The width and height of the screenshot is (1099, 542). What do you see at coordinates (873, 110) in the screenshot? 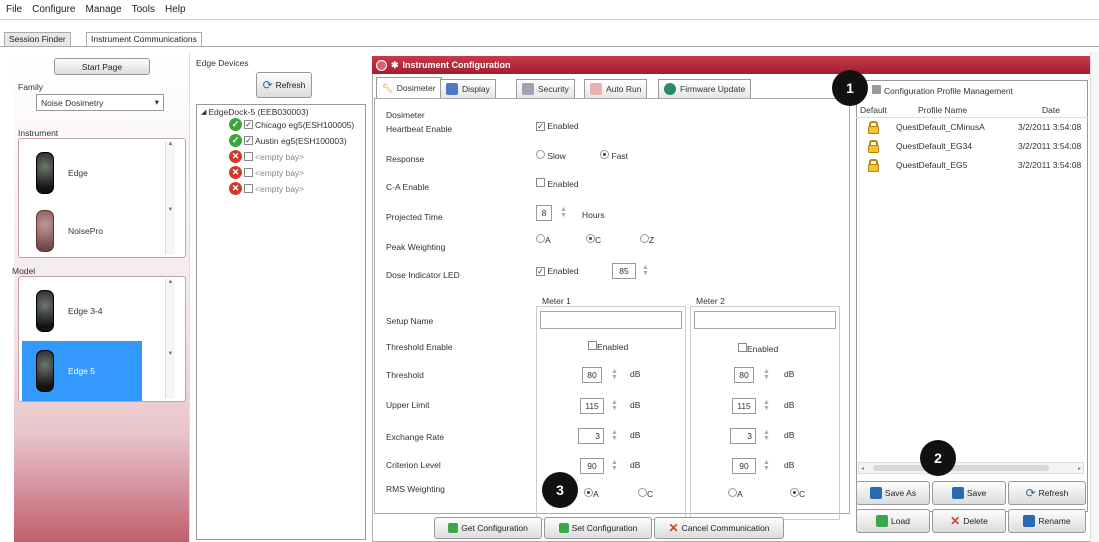
I see `col-default: Default` at bounding box center [873, 110].